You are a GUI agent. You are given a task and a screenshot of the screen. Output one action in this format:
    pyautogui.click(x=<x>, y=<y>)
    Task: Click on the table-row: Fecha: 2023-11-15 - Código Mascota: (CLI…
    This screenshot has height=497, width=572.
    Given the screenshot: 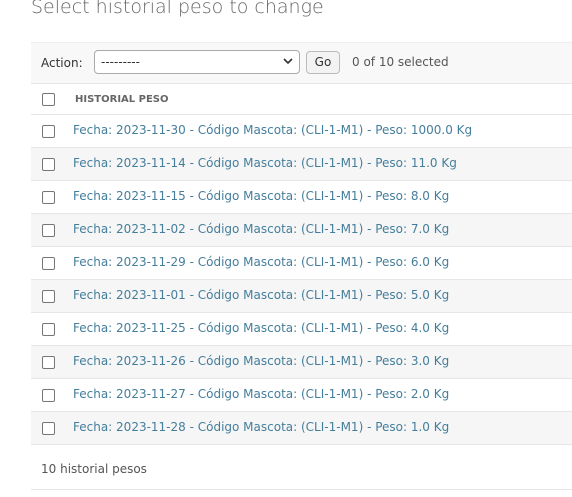 What is the action you would take?
    pyautogui.click(x=301, y=197)
    